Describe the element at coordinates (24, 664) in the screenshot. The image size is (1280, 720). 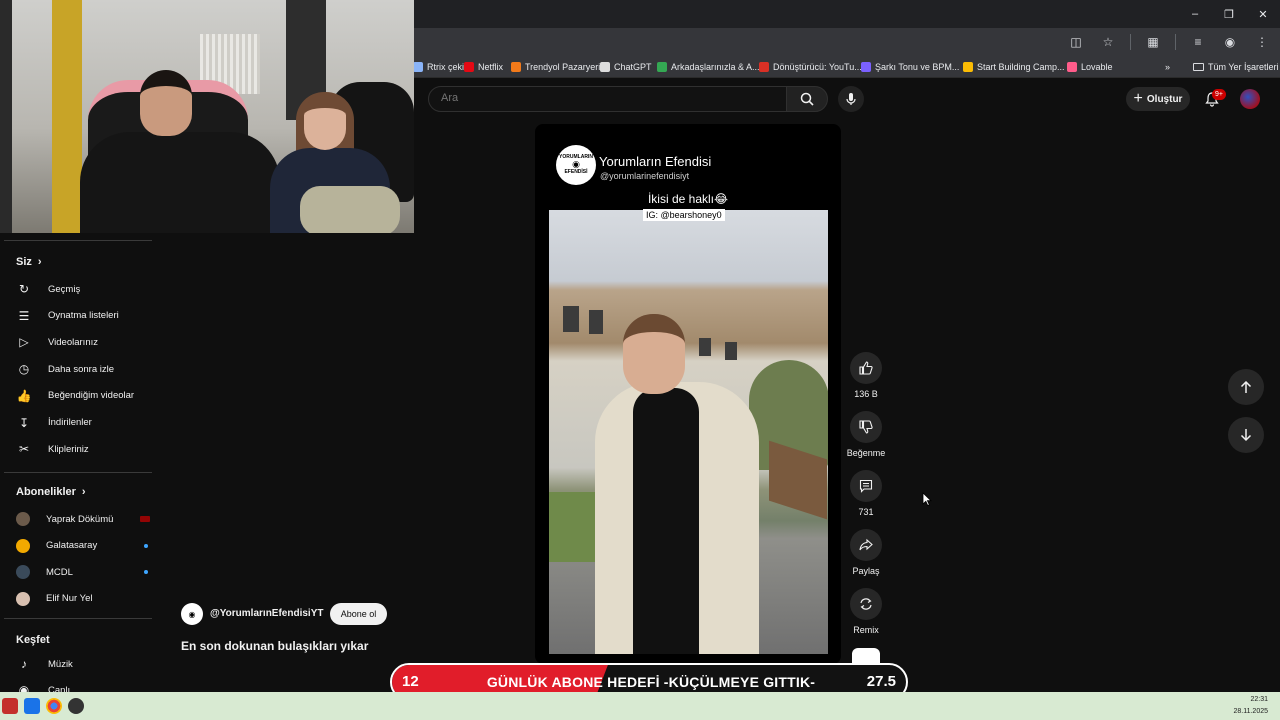
I see `music-icon: ♪` at that location.